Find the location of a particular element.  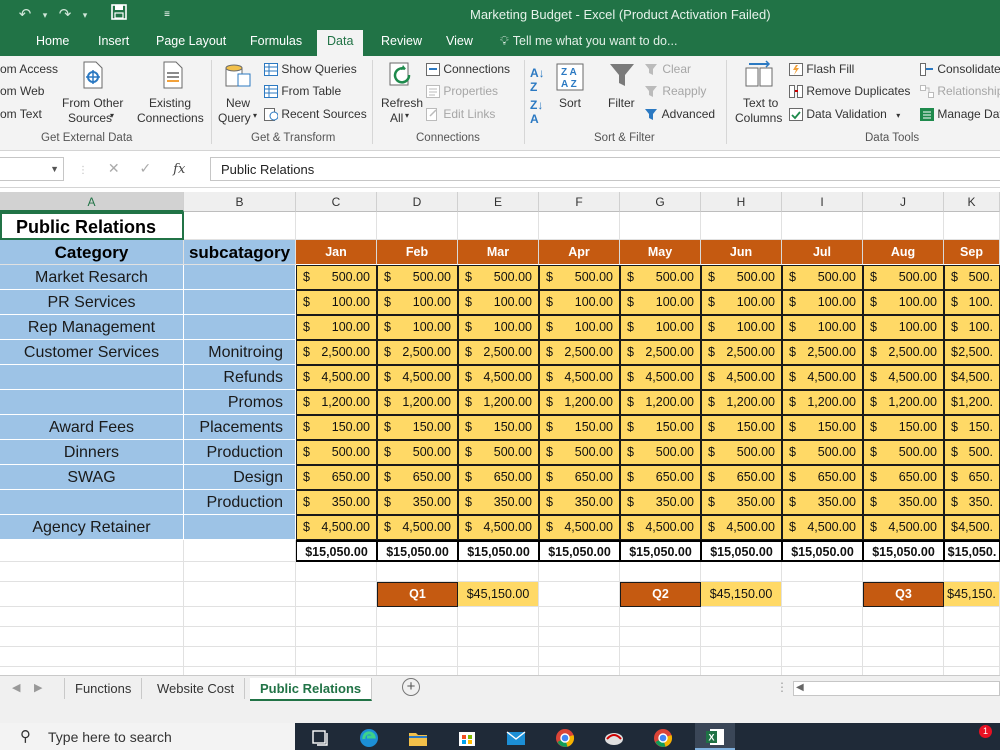

undo-dropdown-icon: ▾ is located at coordinates (45, 15).